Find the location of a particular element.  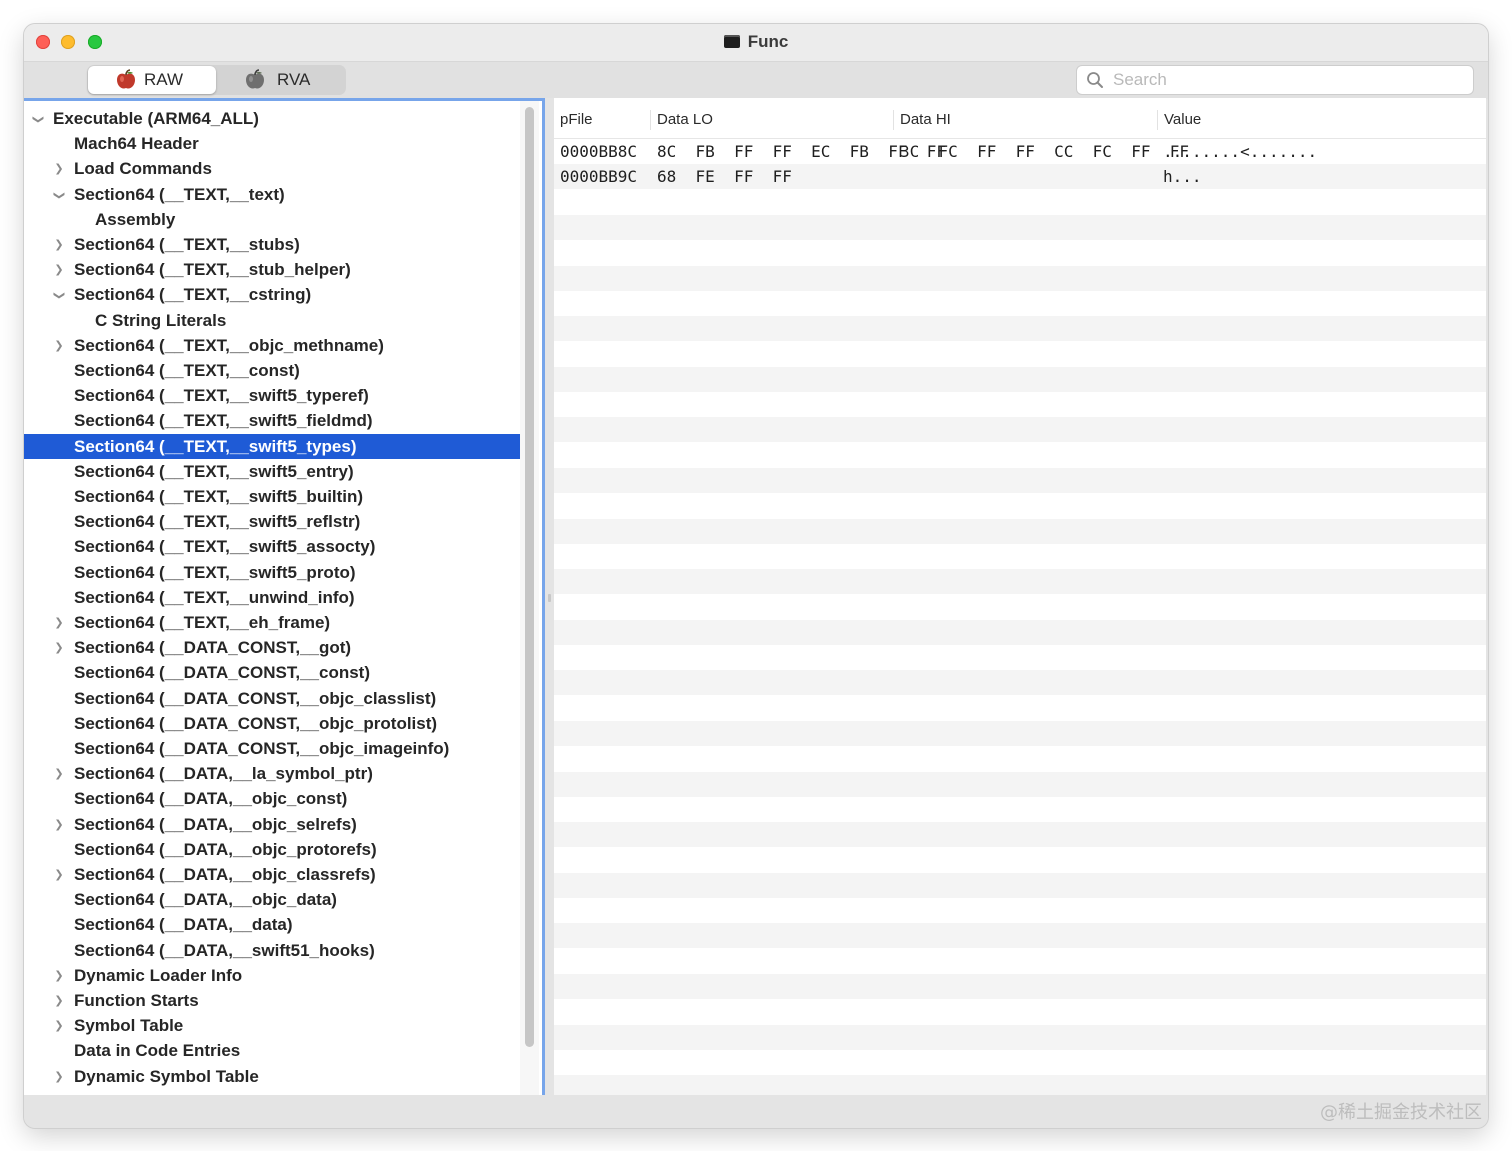

toolbar: RAW RVA is located at coordinates (756, 80).